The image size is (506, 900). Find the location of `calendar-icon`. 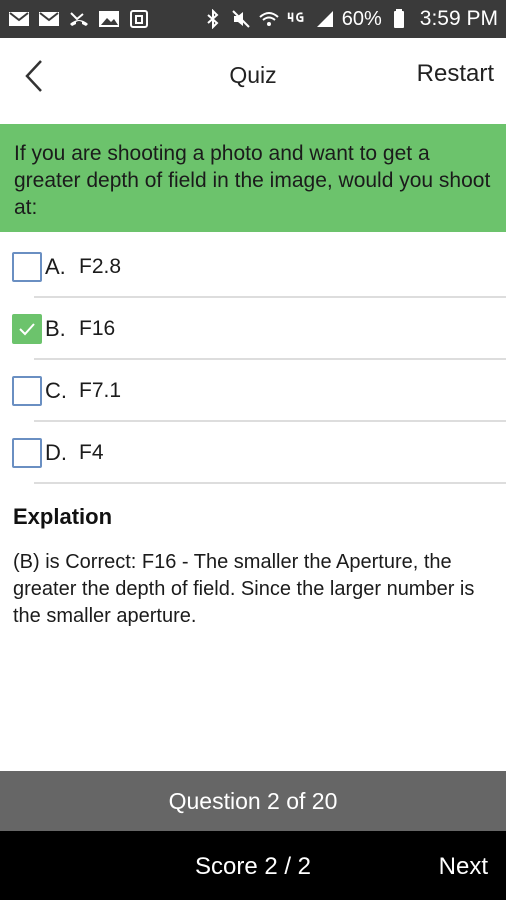

calendar-icon is located at coordinates (139, 19).